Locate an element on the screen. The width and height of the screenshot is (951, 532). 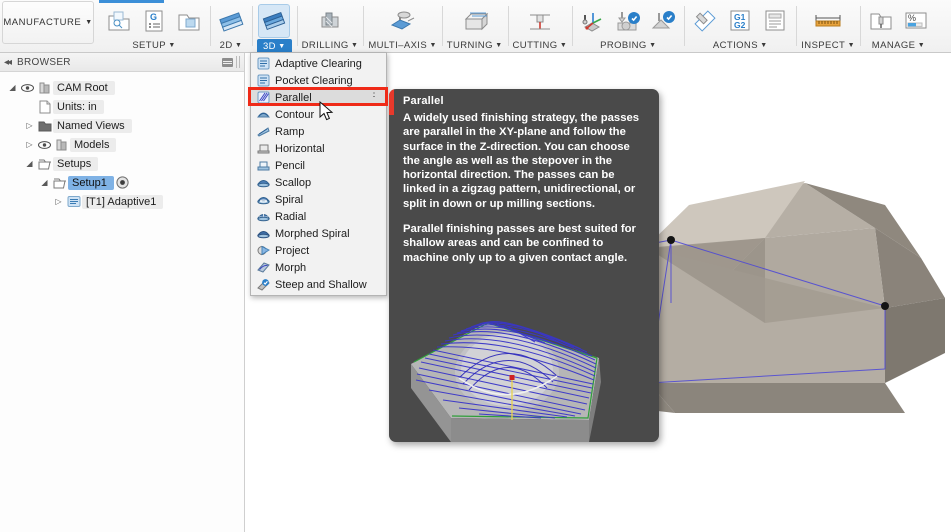
workspace-switcher-button: MANUFACTURE ▼ is located at coordinates (48, 22).